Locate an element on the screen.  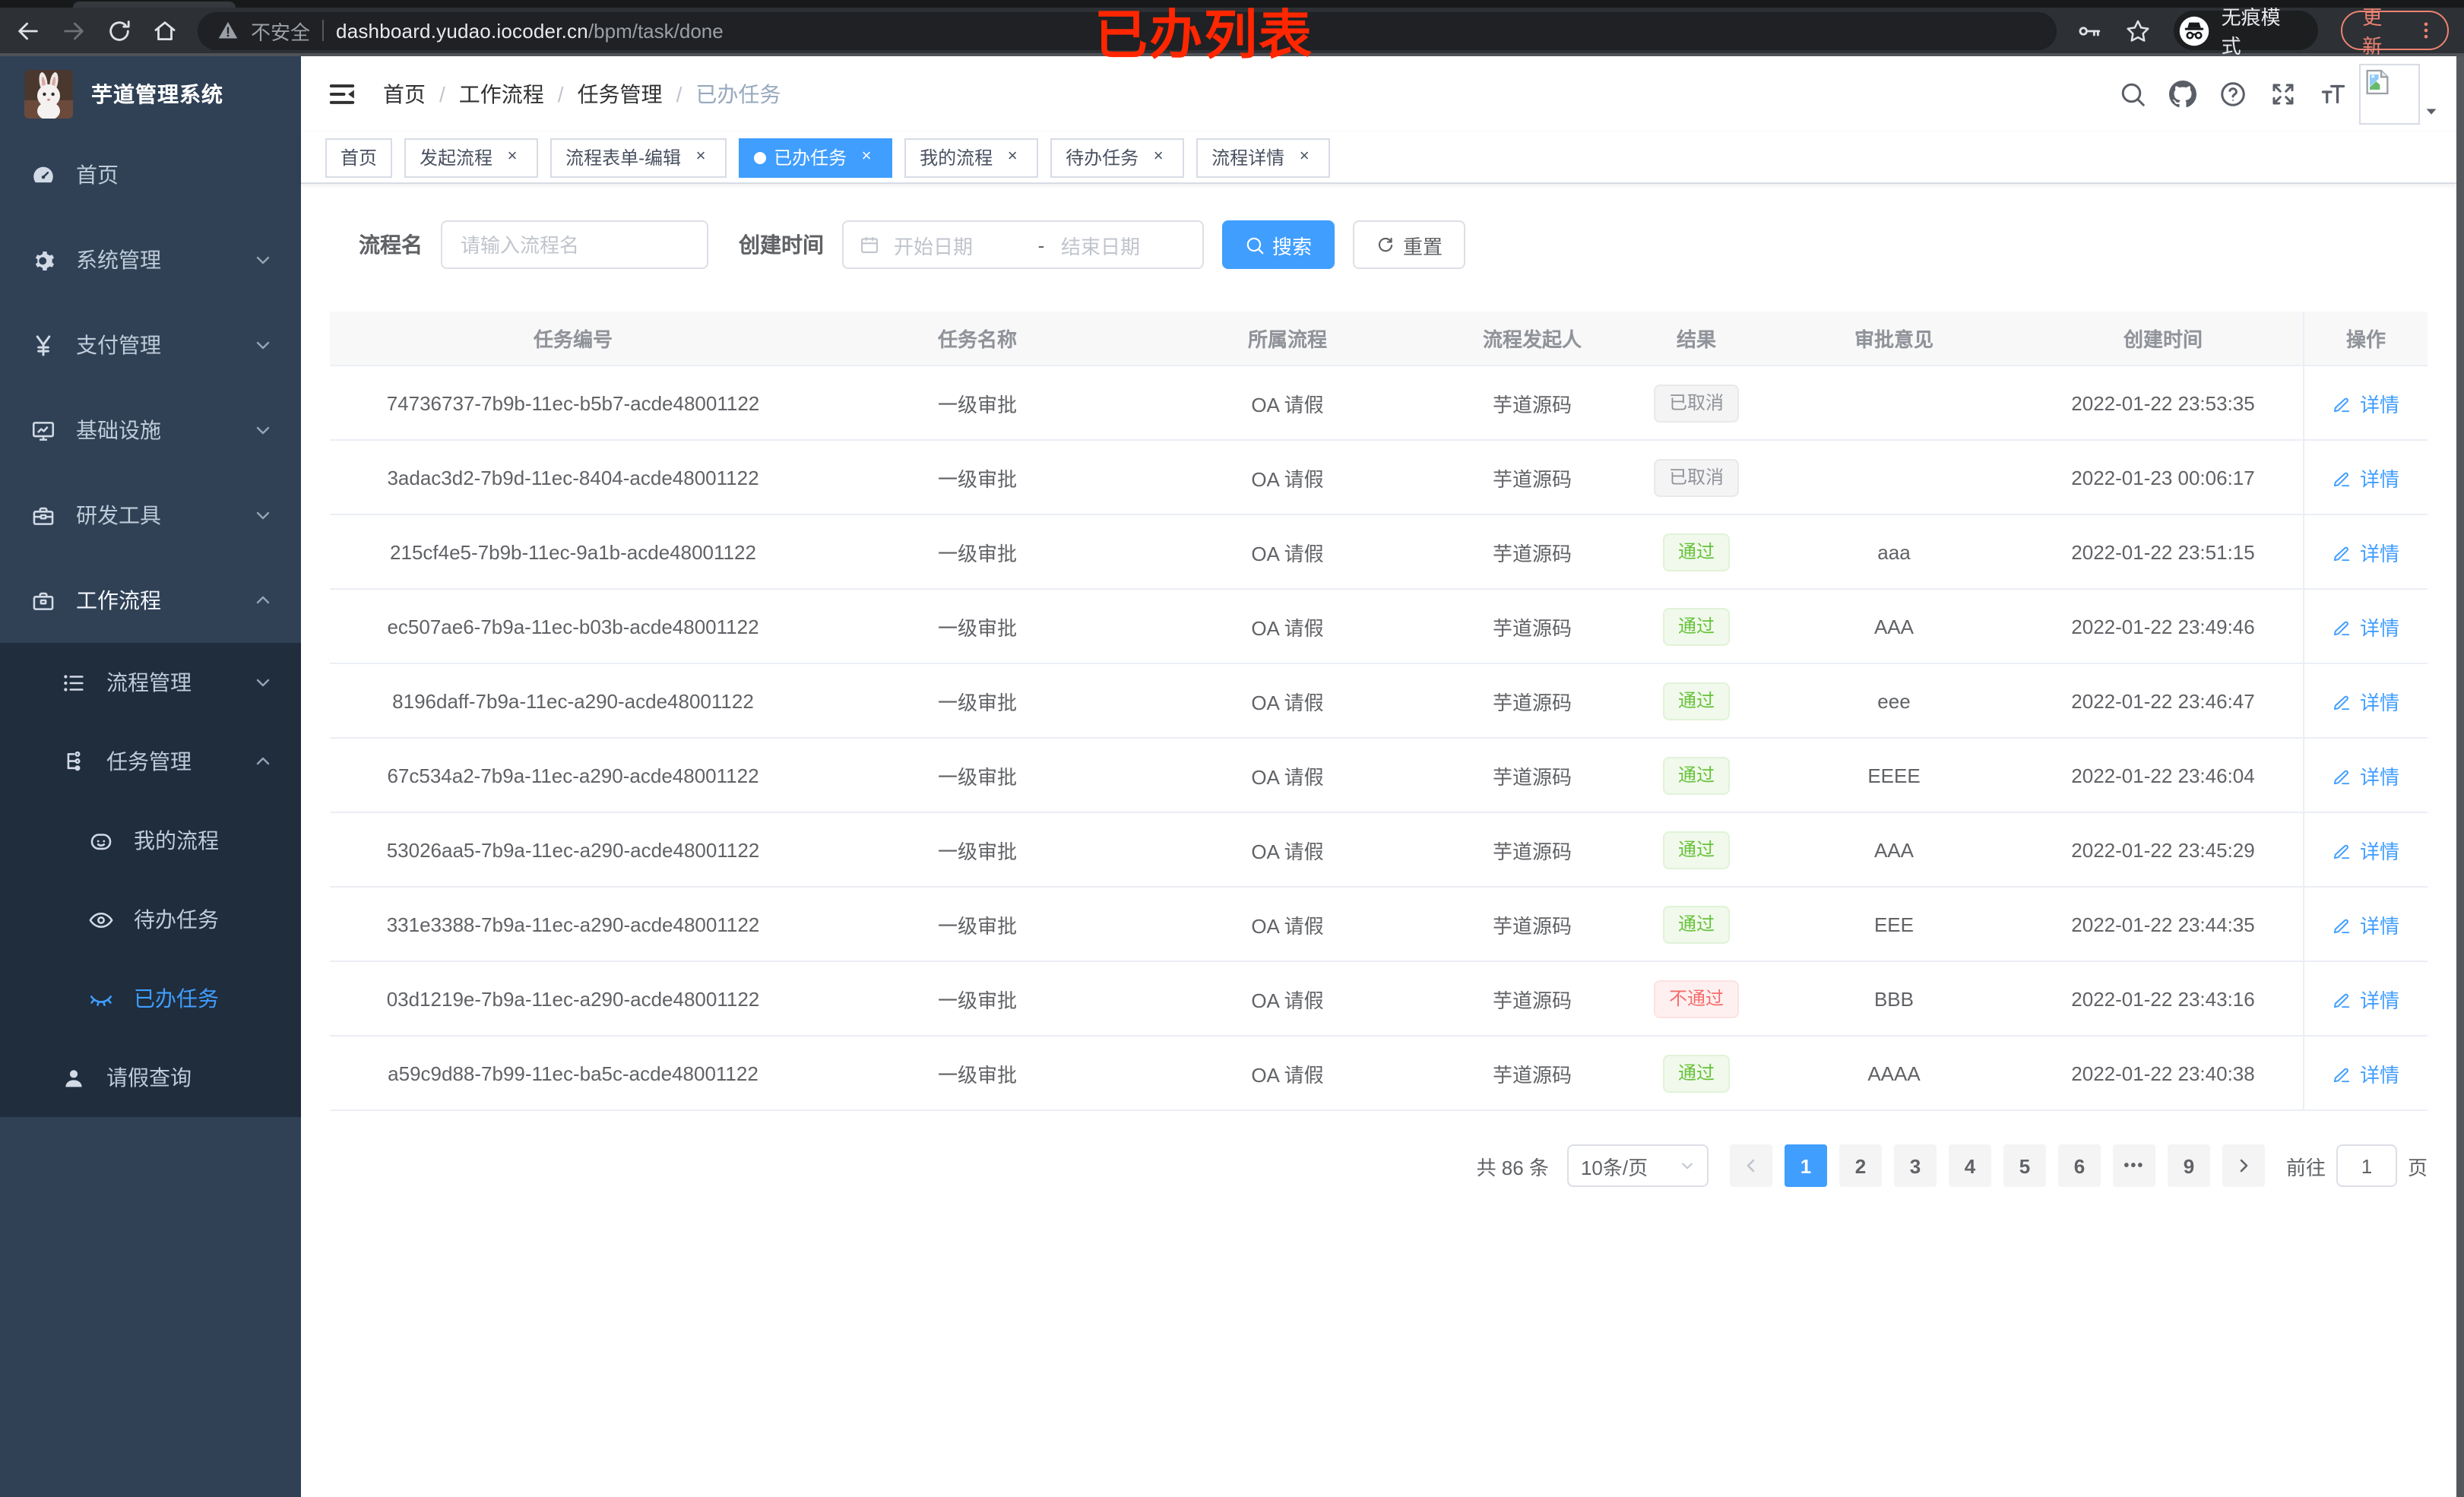
avatar-caret-icon is located at coordinates (2431, 112).